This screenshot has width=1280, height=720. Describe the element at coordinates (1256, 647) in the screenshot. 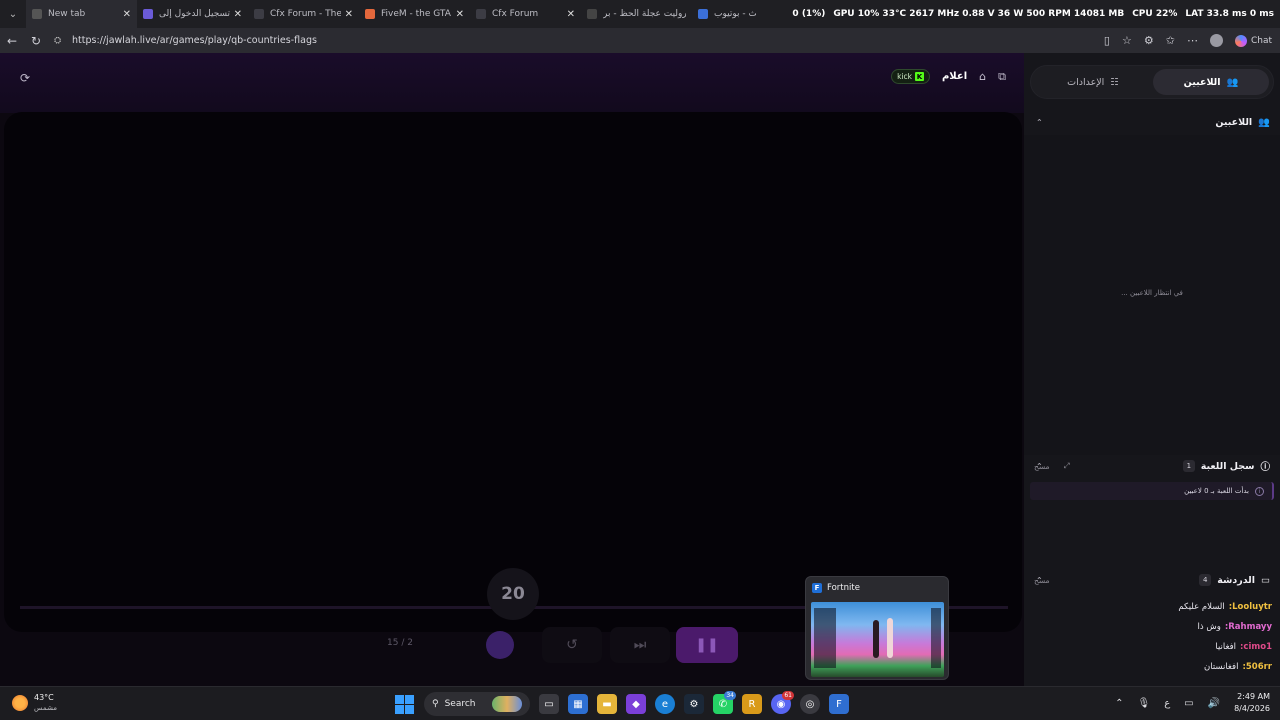

I see `chat-username: cimo1:` at that location.